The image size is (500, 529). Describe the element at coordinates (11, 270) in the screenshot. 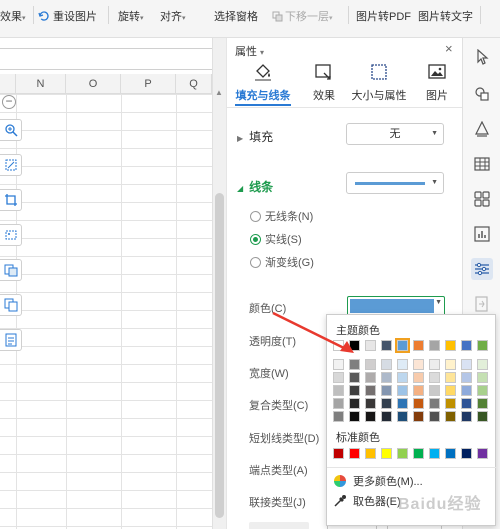

I see `picture-convert-button` at that location.